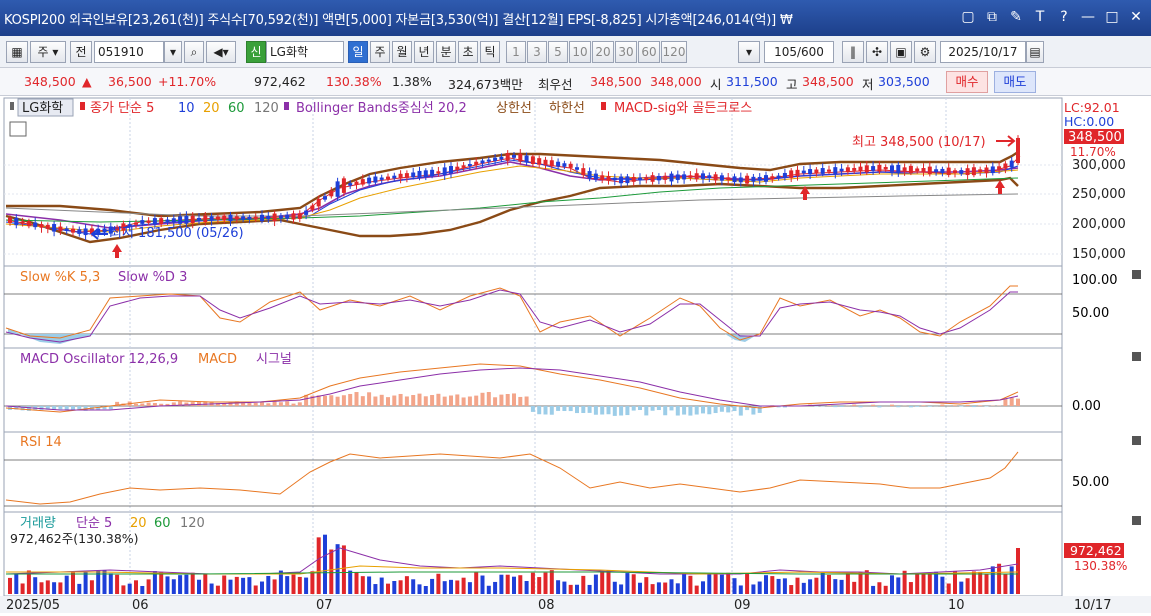 The image size is (1151, 616). What do you see at coordinates (402, 52) in the screenshot?
I see `interval-button: 월` at bounding box center [402, 52].